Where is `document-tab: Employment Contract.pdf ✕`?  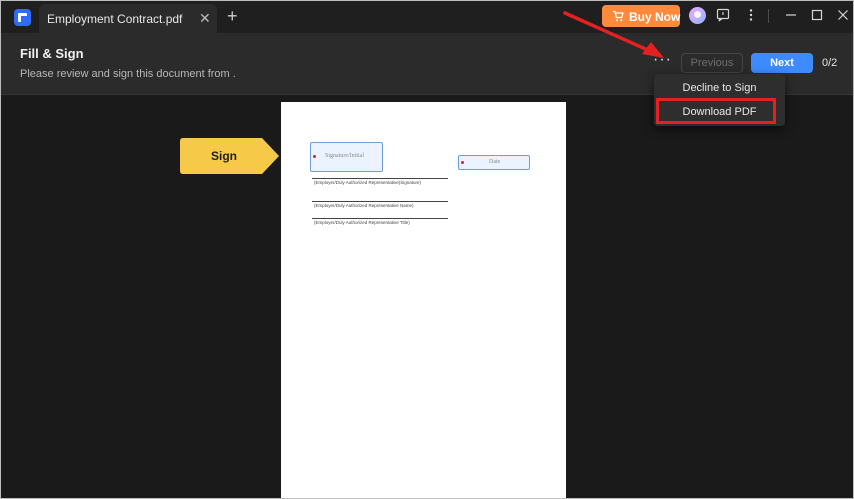 document-tab: Employment Contract.pdf ✕ is located at coordinates (128, 18).